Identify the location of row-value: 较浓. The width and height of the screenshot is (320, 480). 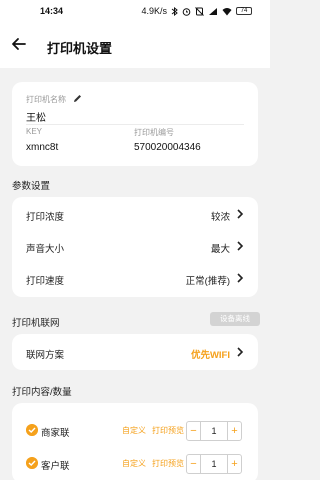
(220, 217).